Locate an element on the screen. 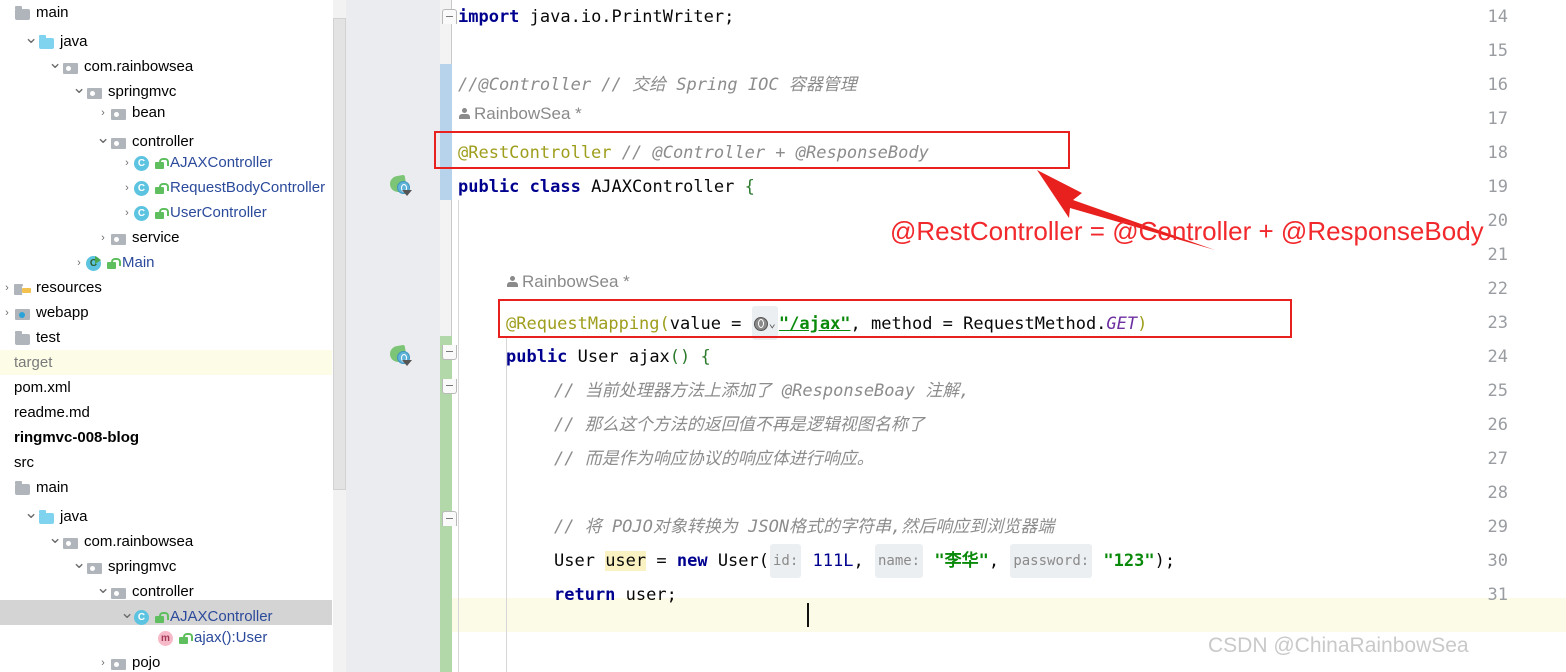  line-number-19: 19 is located at coordinates (1519, 187).